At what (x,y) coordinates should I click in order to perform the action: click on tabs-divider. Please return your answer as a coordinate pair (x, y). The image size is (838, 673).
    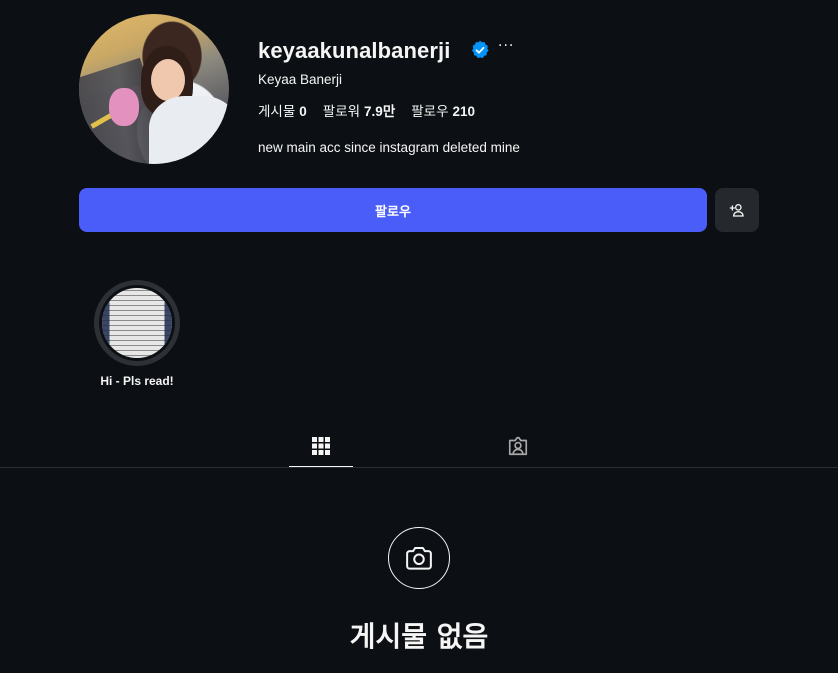
    Looking at the image, I should click on (419, 467).